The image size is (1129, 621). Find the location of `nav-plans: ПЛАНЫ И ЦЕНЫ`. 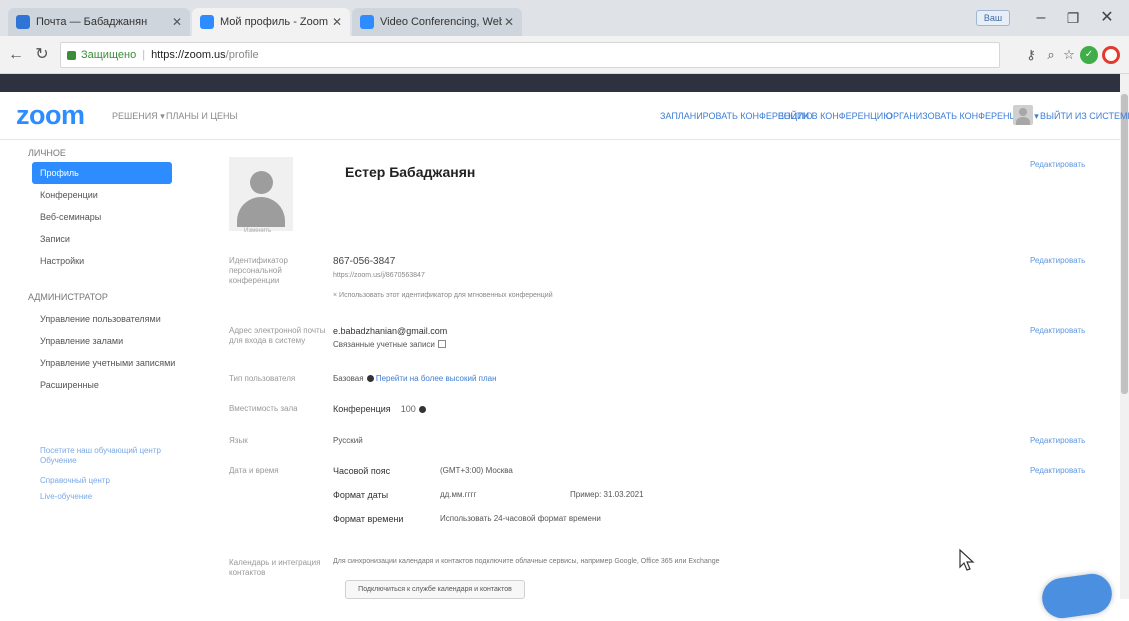

nav-plans: ПЛАНЫ И ЦЕНЫ is located at coordinates (201, 116).